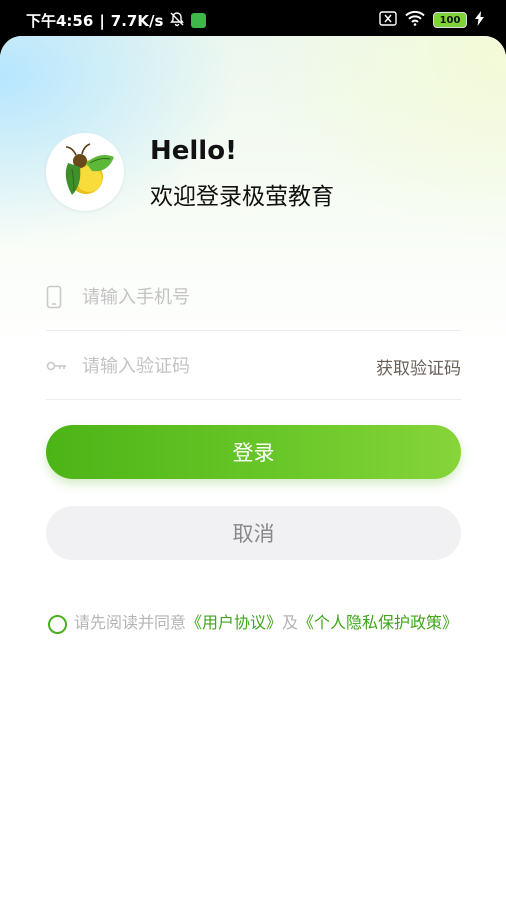  I want to click on phone-field-row, so click(253, 297).